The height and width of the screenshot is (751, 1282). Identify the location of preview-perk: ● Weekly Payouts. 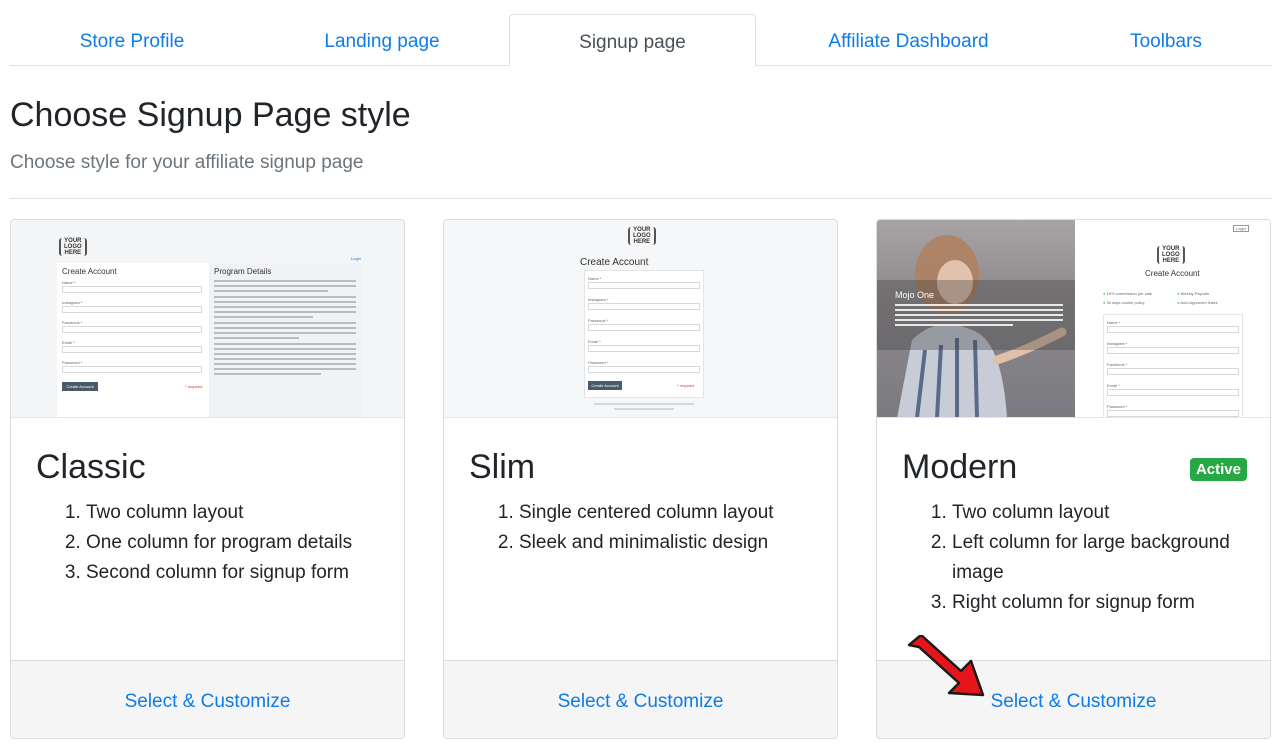
(1193, 293).